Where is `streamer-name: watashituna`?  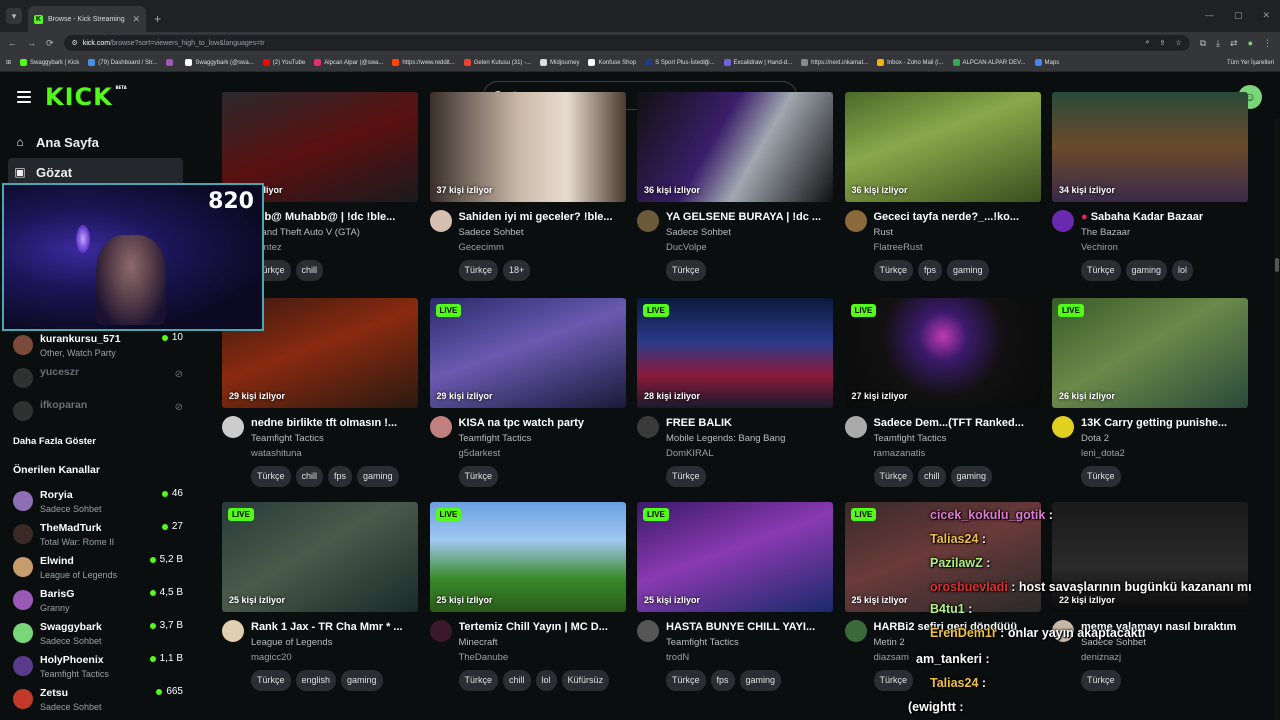 streamer-name: watashituna is located at coordinates (334, 453).